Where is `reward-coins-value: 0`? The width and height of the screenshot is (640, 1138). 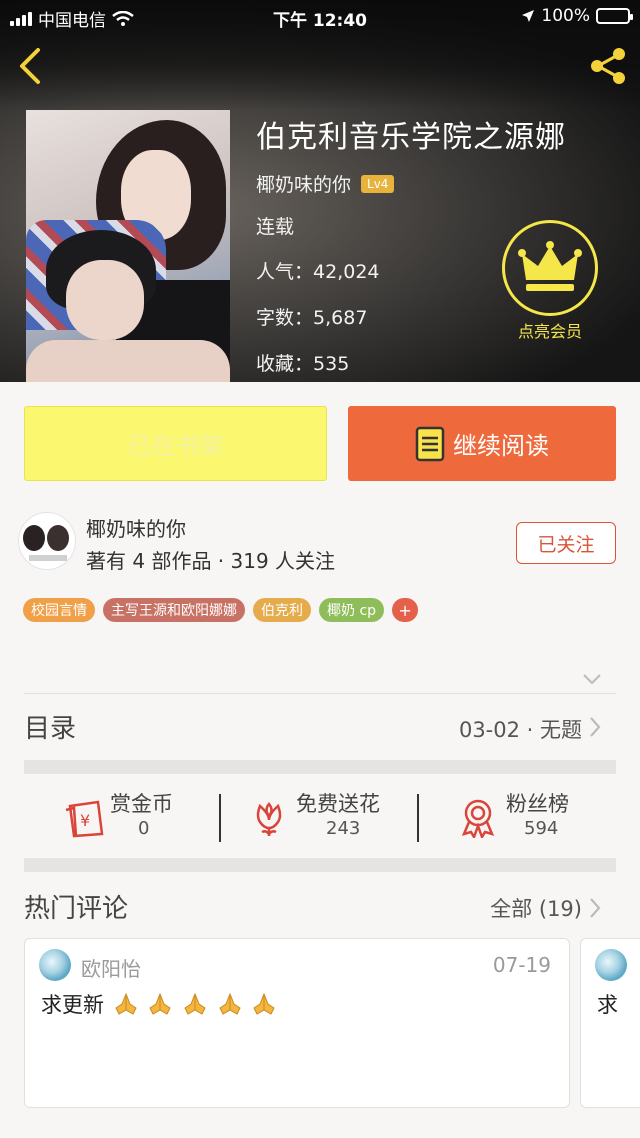 reward-coins-value: 0 is located at coordinates (144, 828).